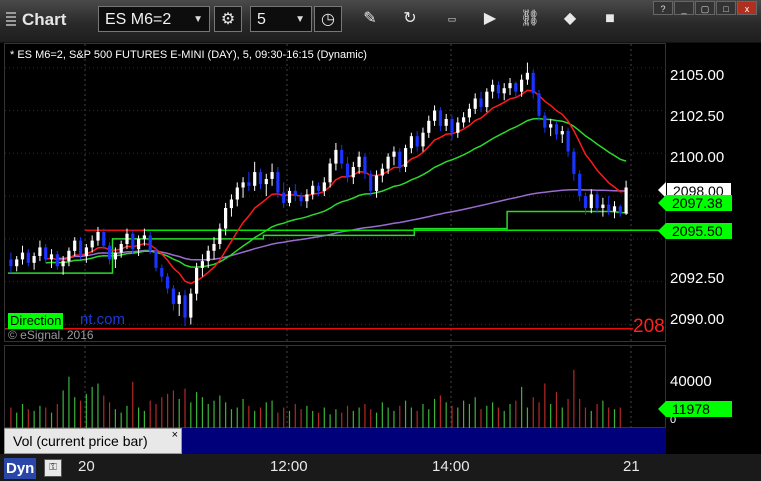 Image resolution: width=761 pixels, height=481 pixels. What do you see at coordinates (318, 242) in the screenshot?
I see `stepped-level-line` at bounding box center [318, 242].